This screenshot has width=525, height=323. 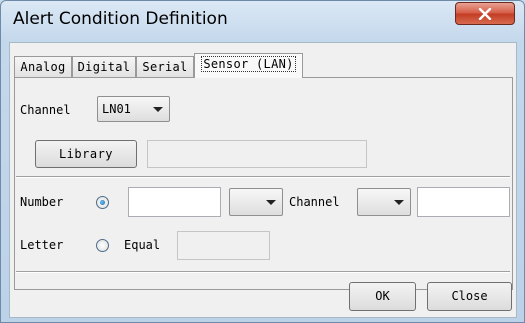 I want to click on library-field, so click(x=257, y=154).